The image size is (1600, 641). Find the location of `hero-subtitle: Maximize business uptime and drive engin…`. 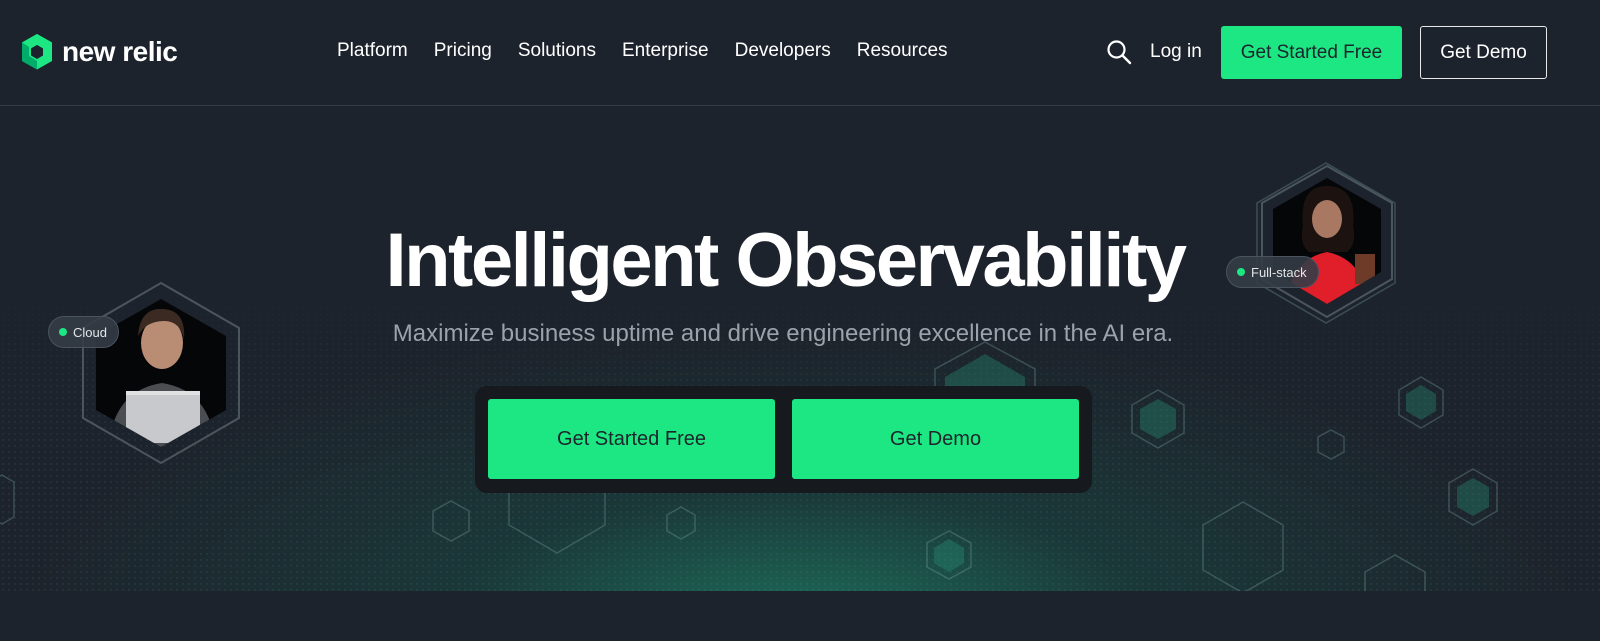

hero-subtitle: Maximize business uptime and drive engin… is located at coordinates (783, 333).